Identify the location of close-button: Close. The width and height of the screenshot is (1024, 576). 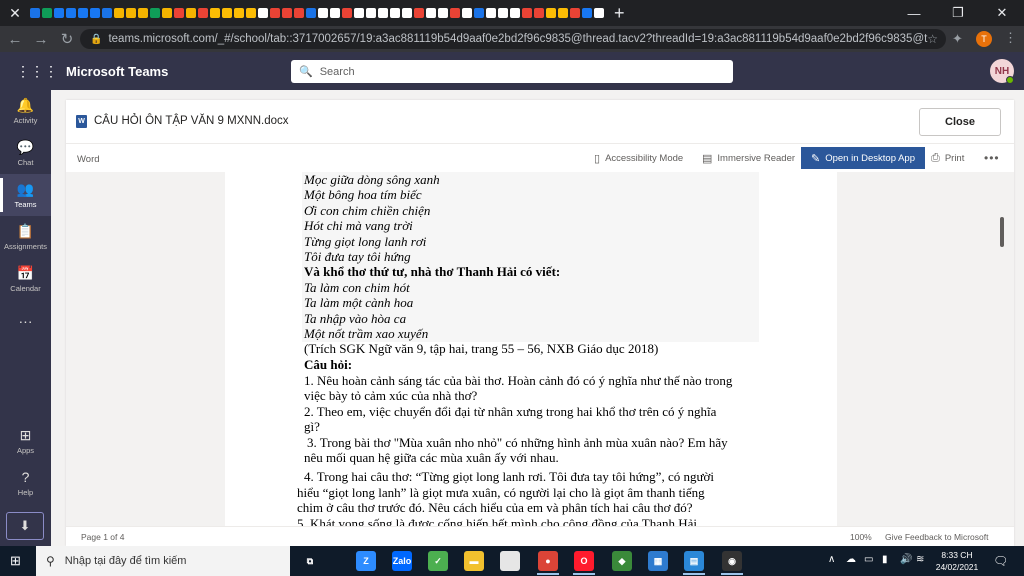
(960, 122).